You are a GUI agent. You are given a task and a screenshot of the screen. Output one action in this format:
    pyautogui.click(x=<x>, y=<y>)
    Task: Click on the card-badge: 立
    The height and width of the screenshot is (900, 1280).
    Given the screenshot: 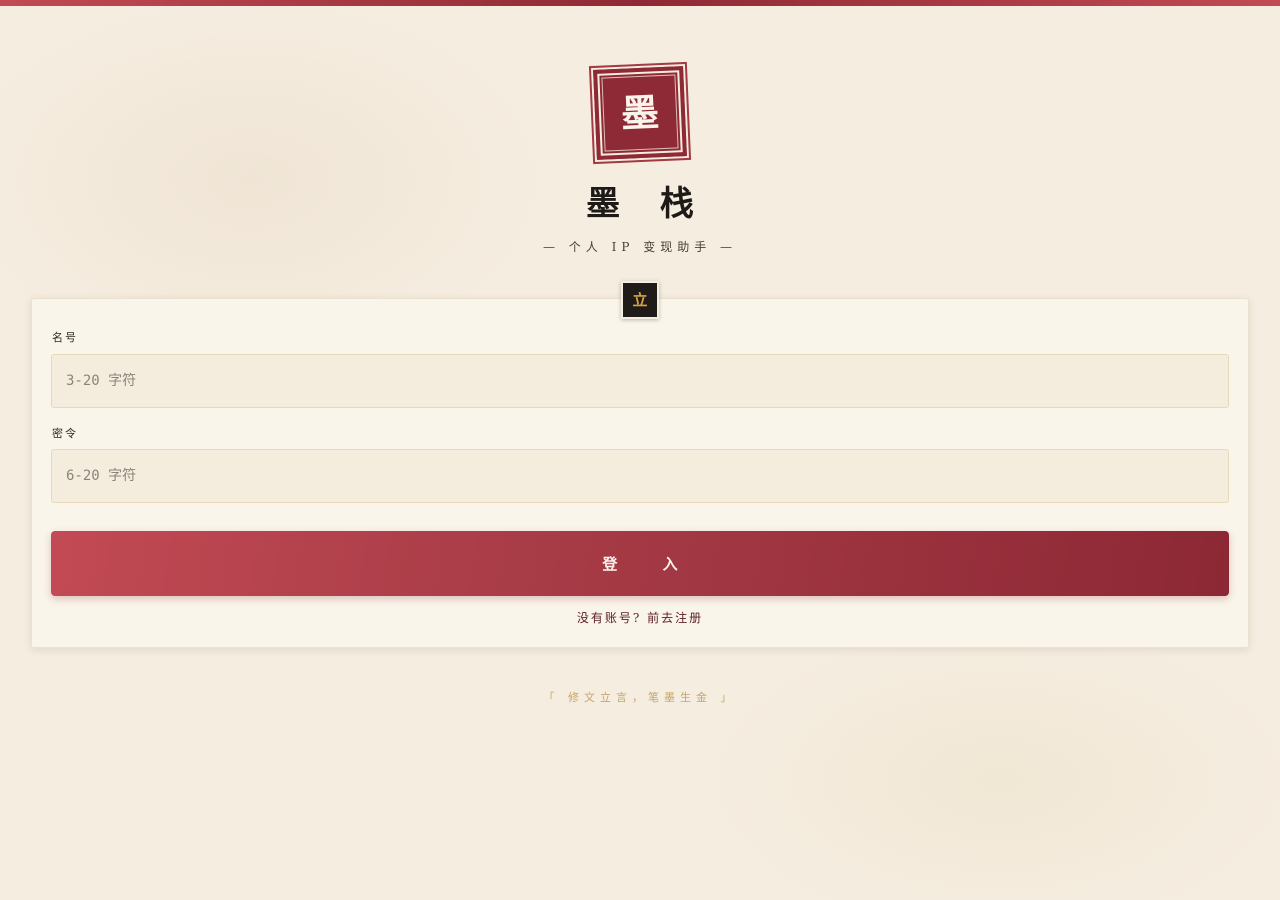 What is the action you would take?
    pyautogui.click(x=640, y=300)
    